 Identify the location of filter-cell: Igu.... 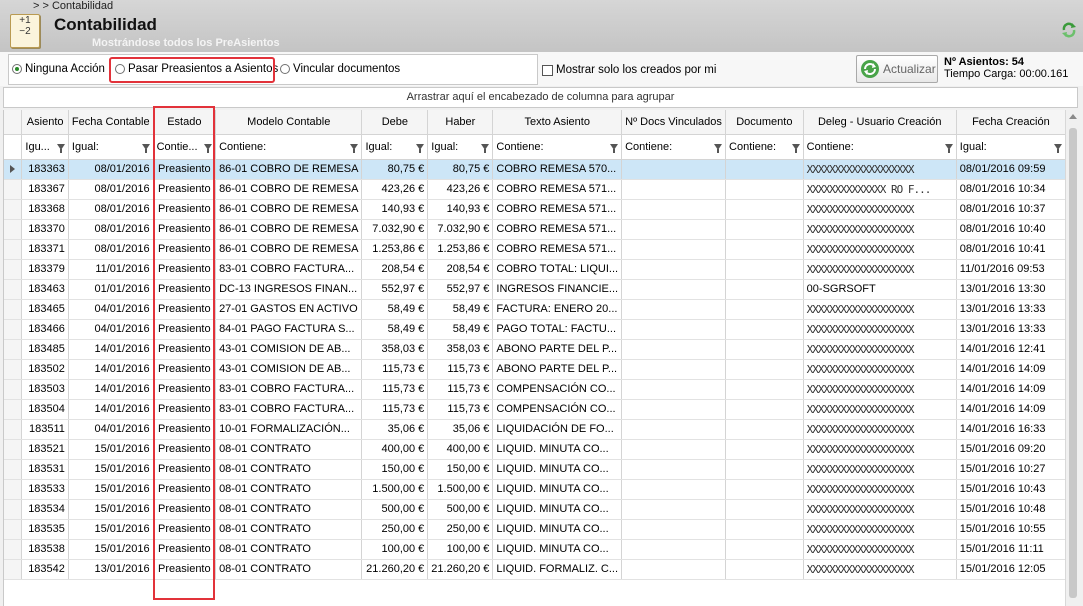
(45, 147).